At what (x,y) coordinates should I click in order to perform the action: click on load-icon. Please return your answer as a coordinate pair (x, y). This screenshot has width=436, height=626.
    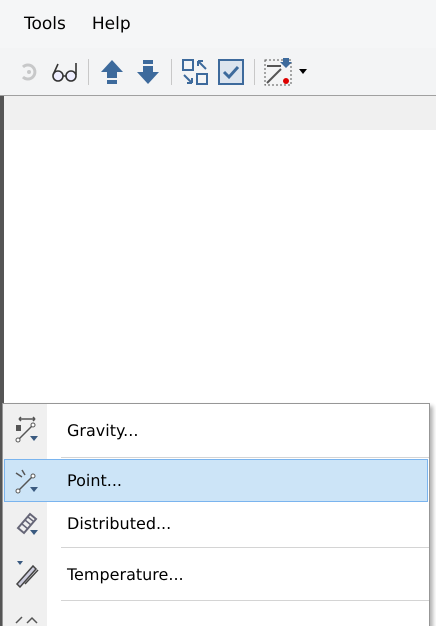
    Looking at the image, I should click on (278, 71).